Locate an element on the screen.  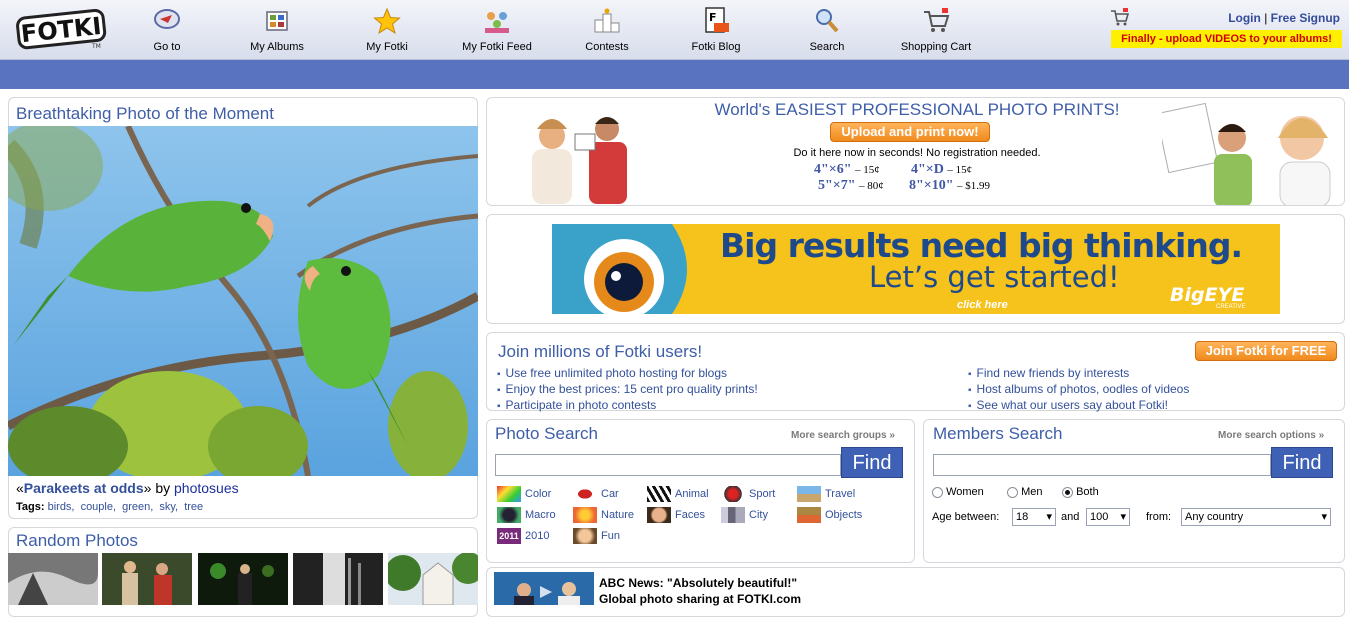
category-fun: Fun is located at coordinates (596, 536).